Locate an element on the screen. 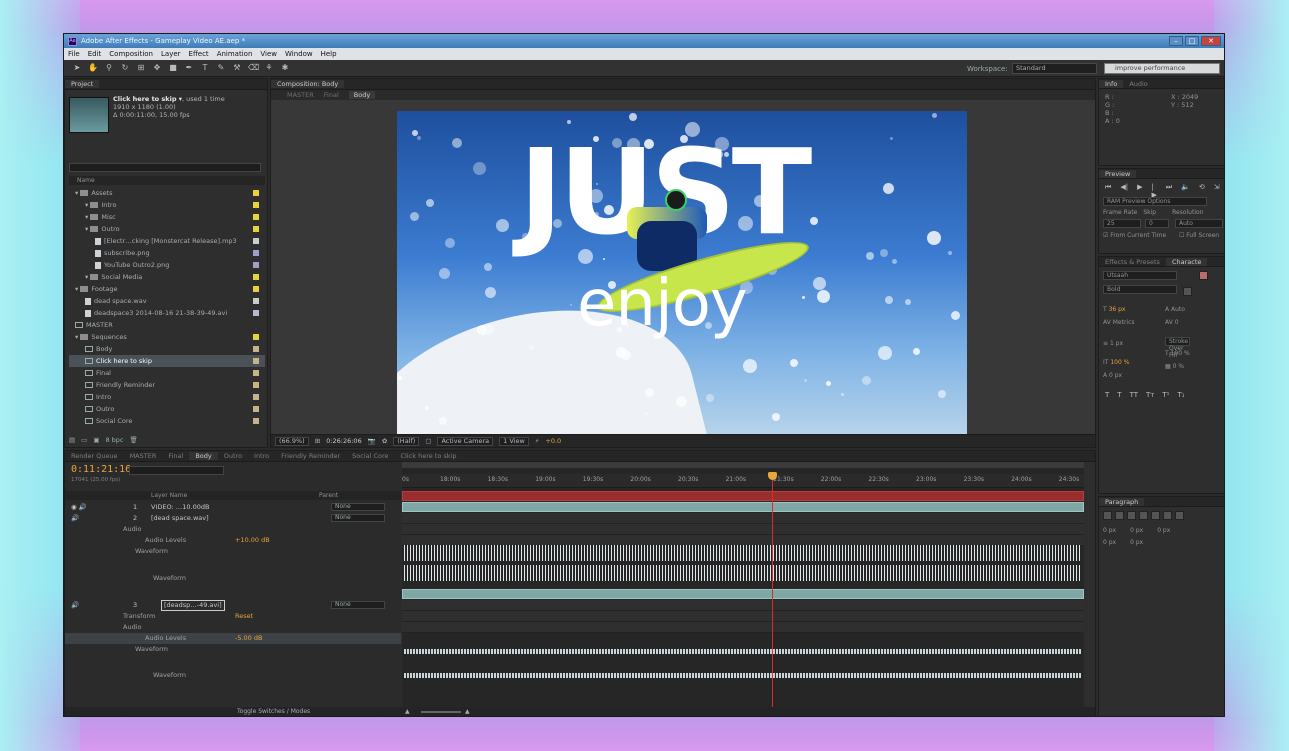  kerning-value: Metrics is located at coordinates (1124, 322).